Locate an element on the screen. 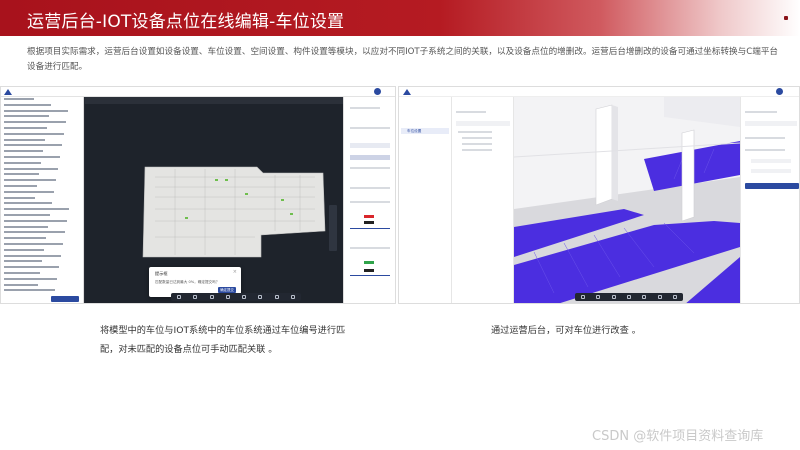 Image resolution: width=800 pixels, height=450 pixels. device-list-sidebar is located at coordinates (42, 200).